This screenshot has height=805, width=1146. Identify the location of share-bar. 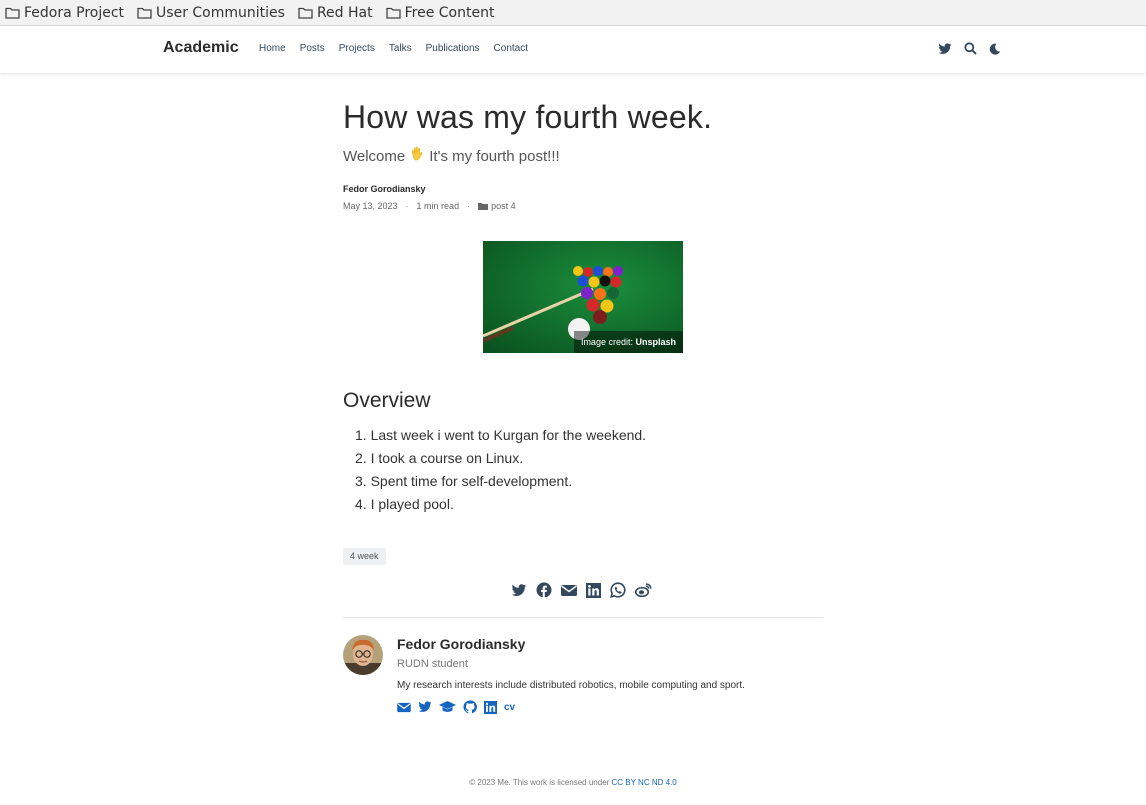
(586, 590).